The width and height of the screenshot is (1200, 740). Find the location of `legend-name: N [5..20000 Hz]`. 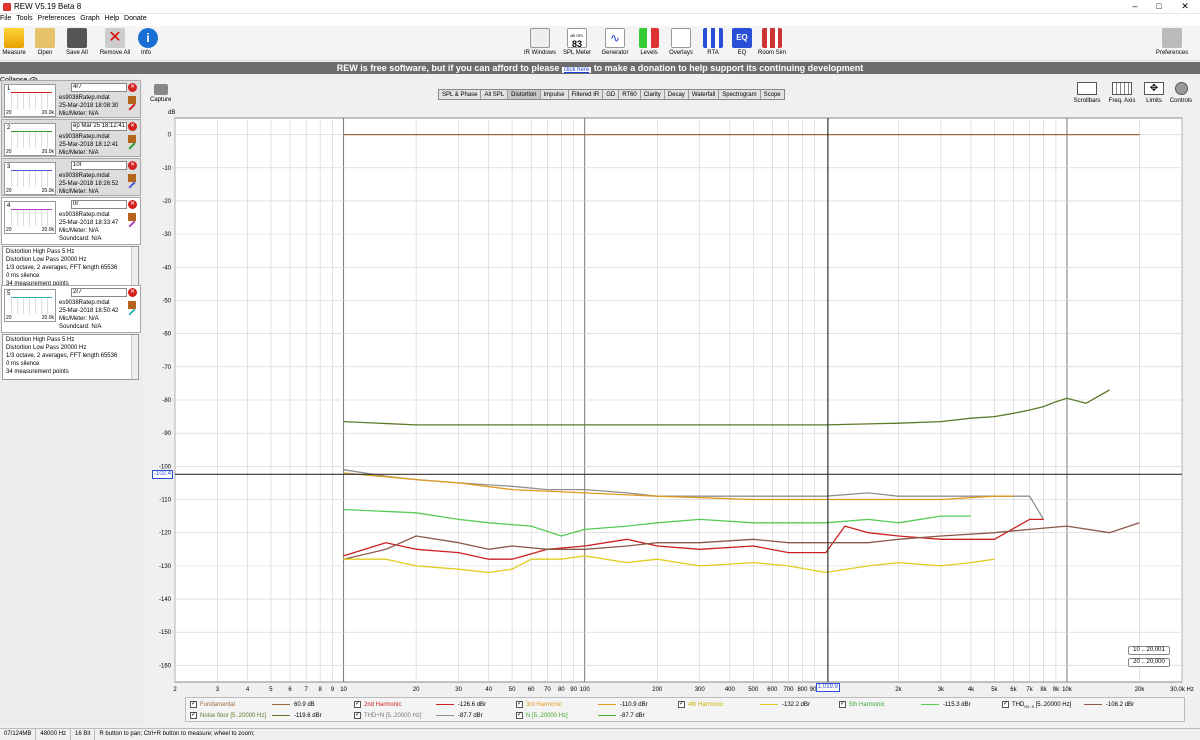

legend-name: N [5..20000 Hz] is located at coordinates (547, 716).